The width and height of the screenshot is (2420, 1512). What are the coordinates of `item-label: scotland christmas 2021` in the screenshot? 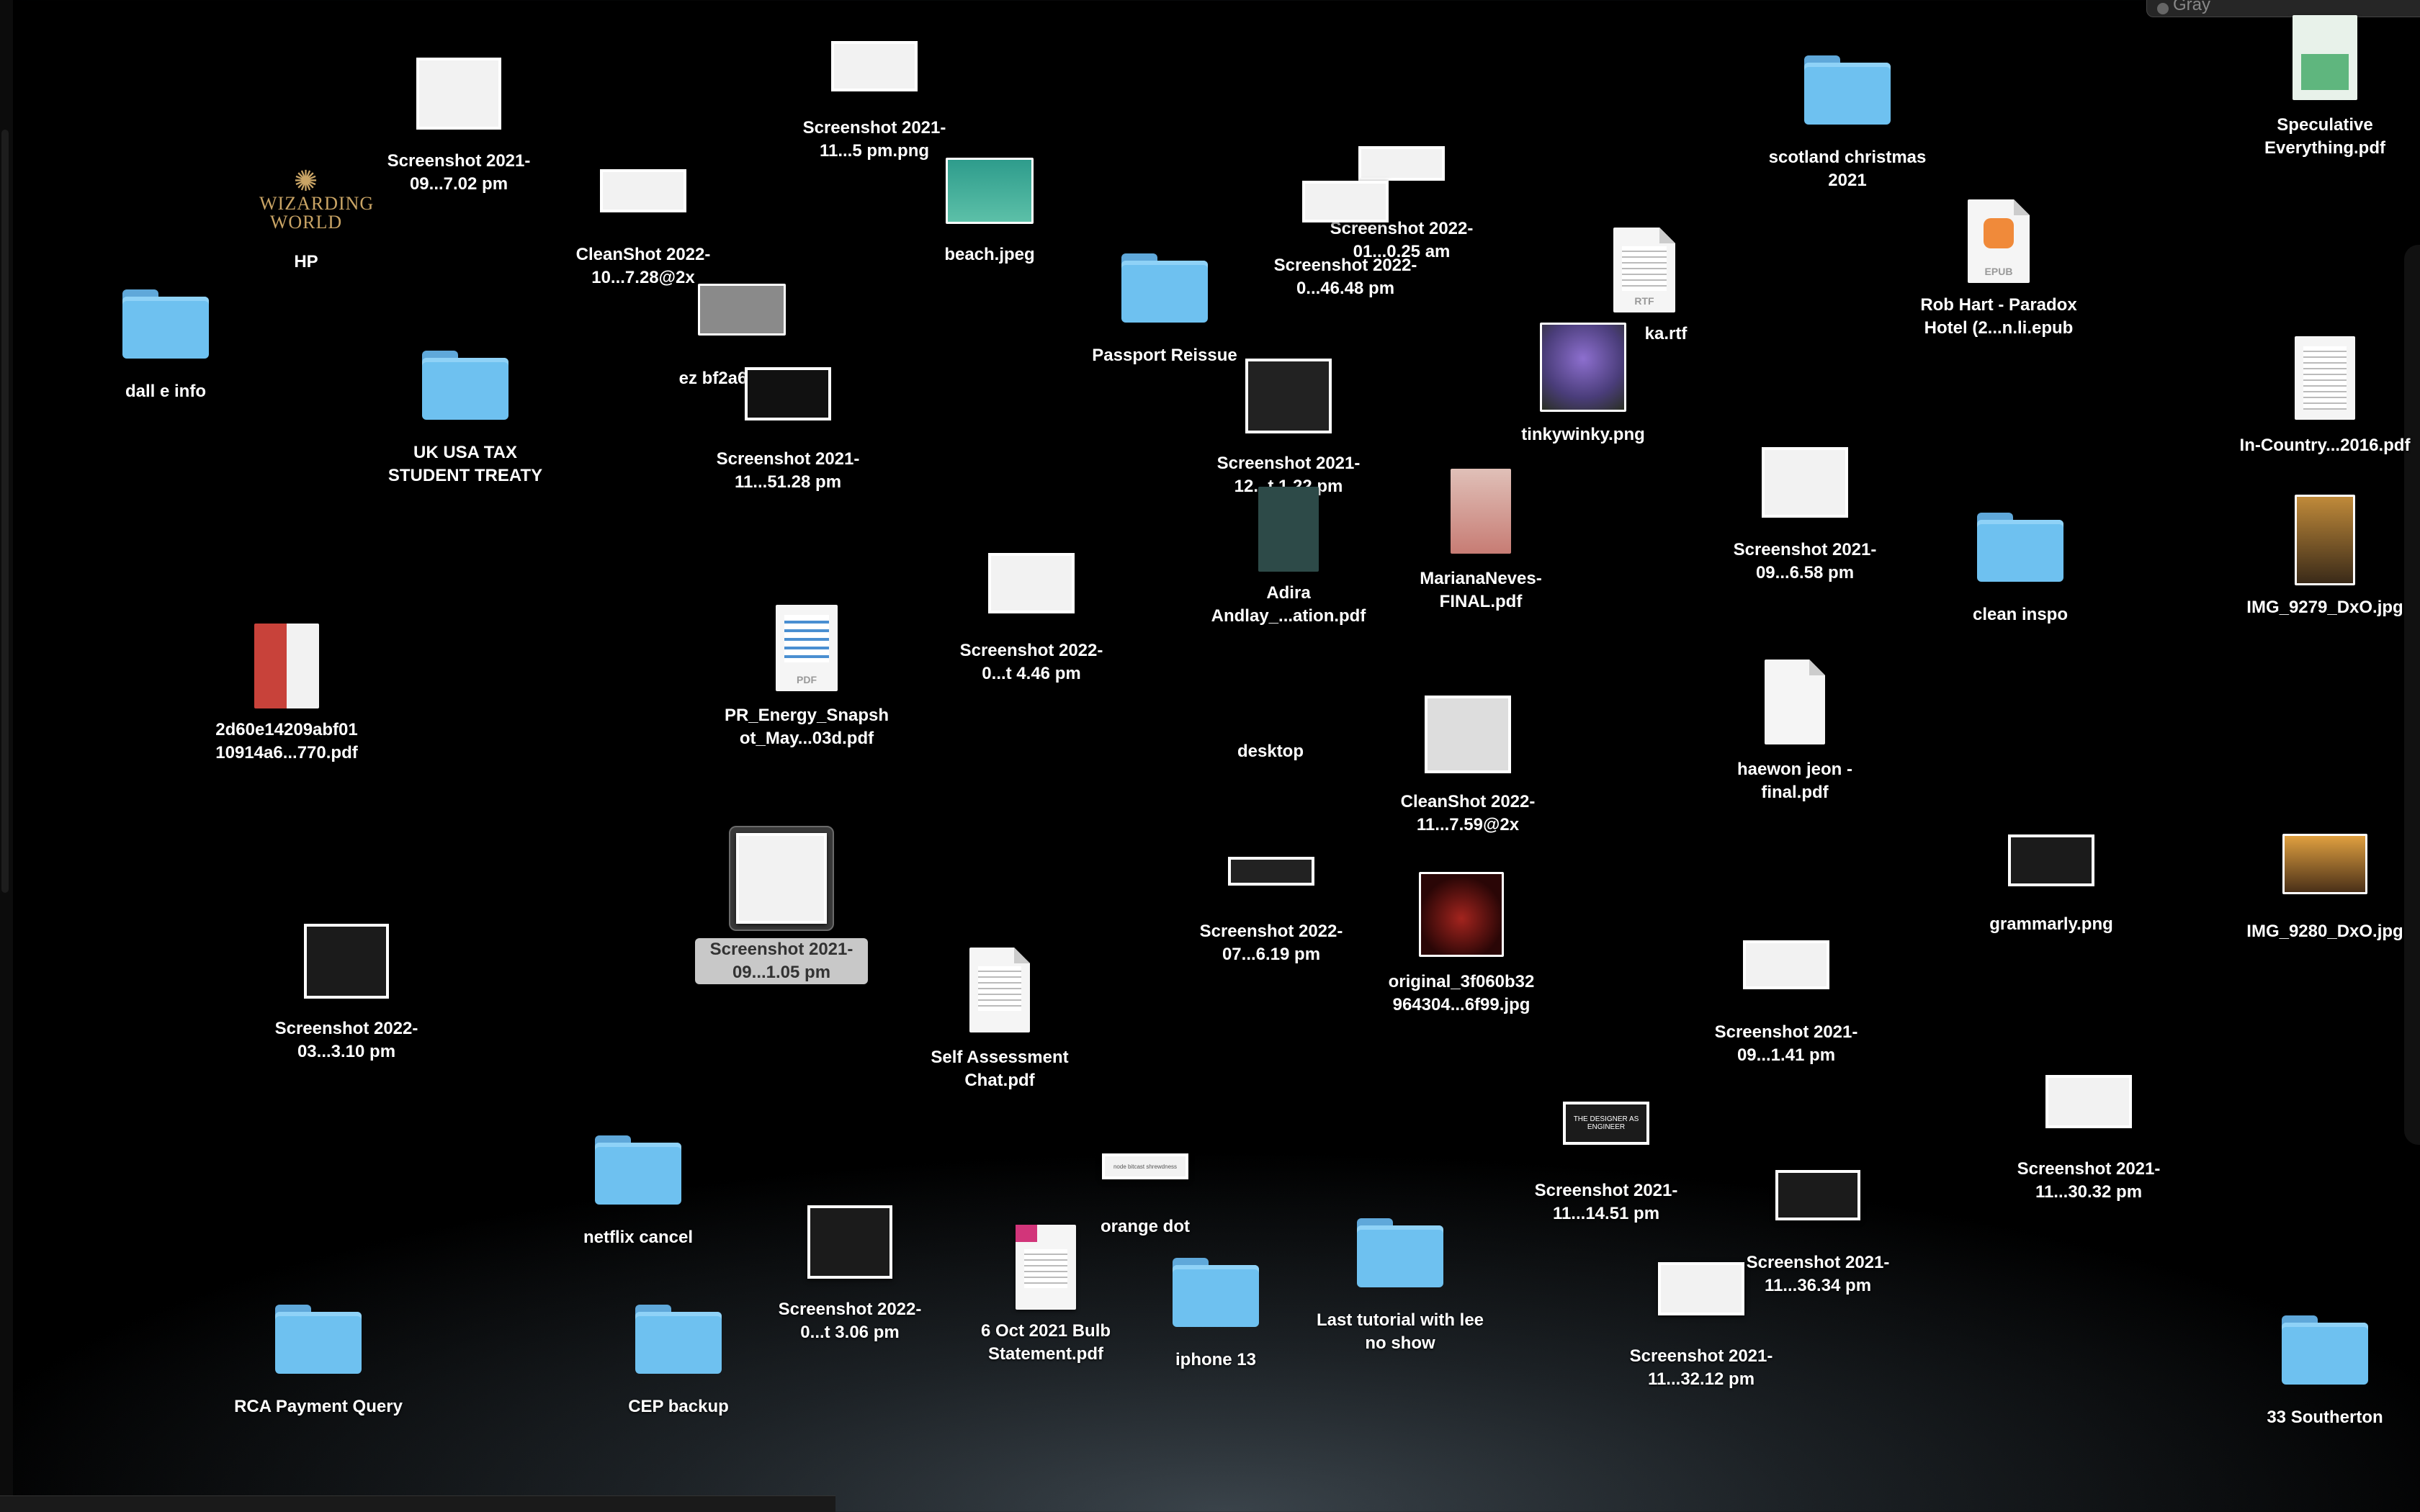 It's located at (1847, 169).